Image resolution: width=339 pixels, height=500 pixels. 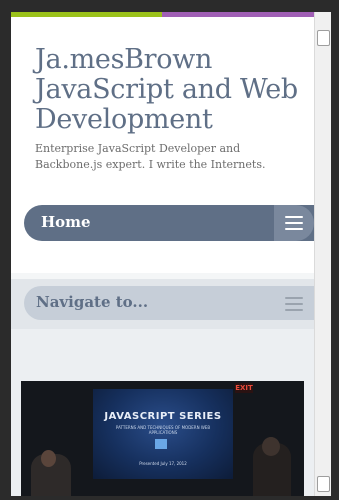 I want to click on screen-title: JAVASCRIPT SERIES, so click(x=163, y=416).